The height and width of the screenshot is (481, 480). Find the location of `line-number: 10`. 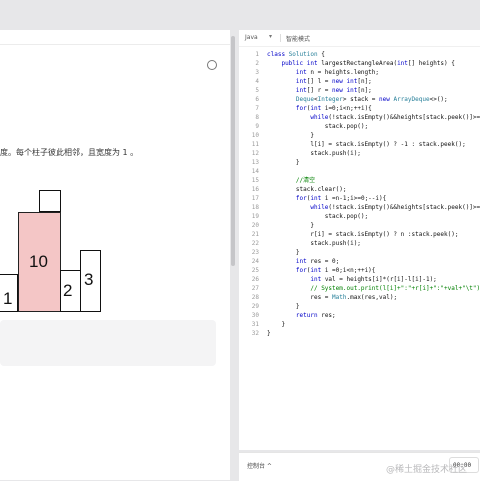

line-number: 10 is located at coordinates (255, 135).